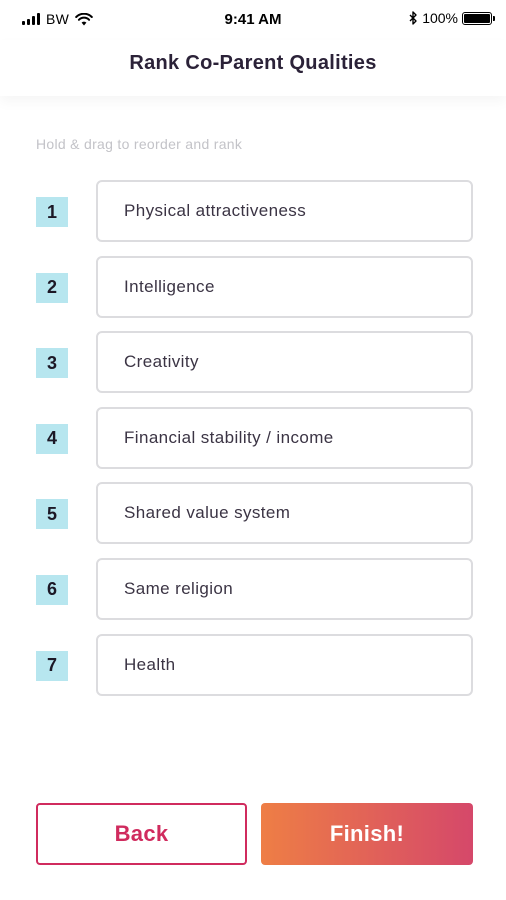 The width and height of the screenshot is (506, 900). Describe the element at coordinates (413, 18) in the screenshot. I see `bluetooth-icon` at that location.